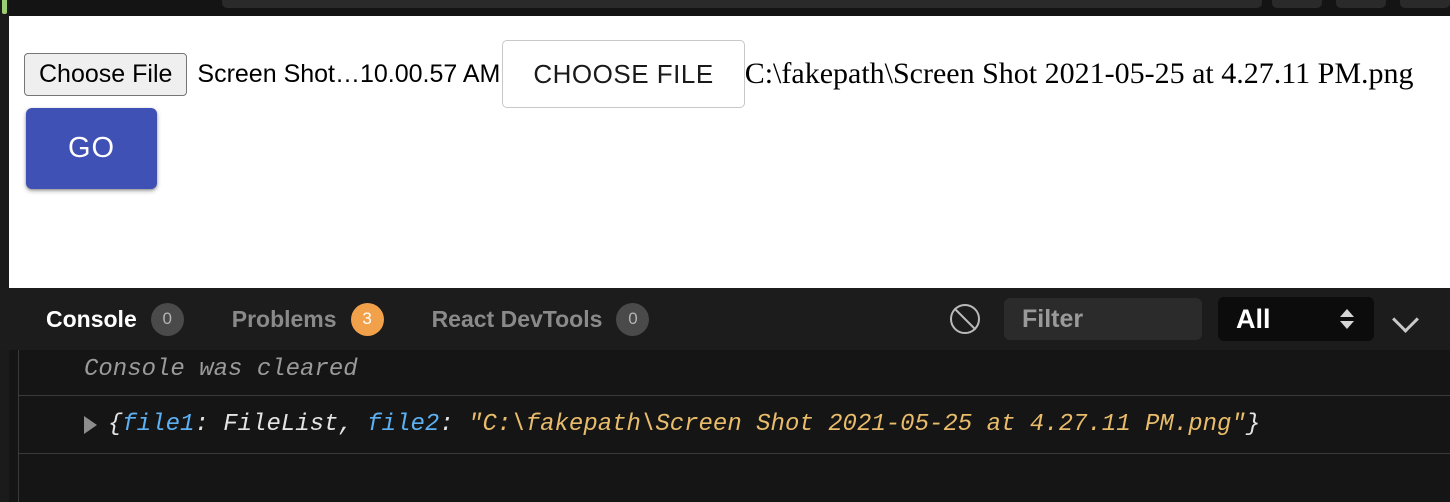 Image resolution: width=1450 pixels, height=502 pixels. I want to click on object-open-brace: {, so click(115, 424).